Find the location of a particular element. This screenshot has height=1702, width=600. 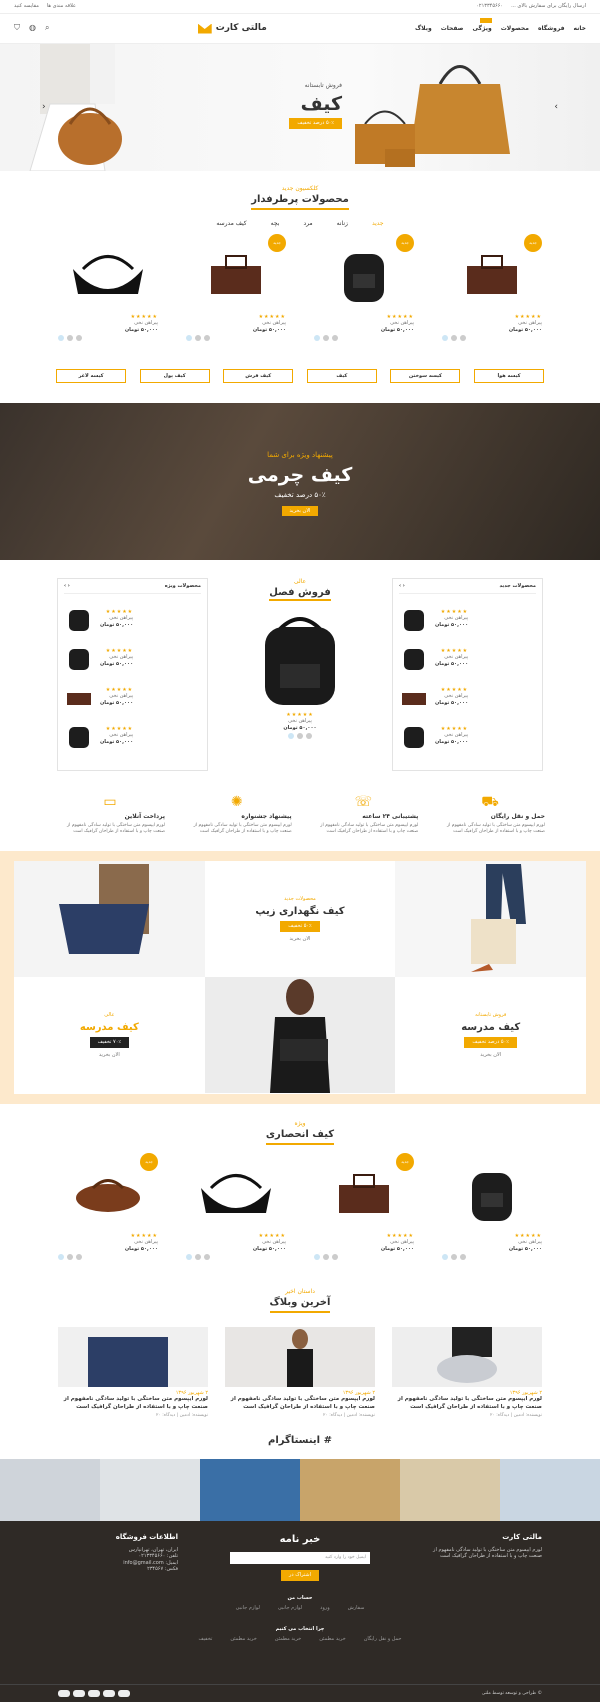

exclusive-title: کیف انحصاری is located at coordinates (300, 1136).